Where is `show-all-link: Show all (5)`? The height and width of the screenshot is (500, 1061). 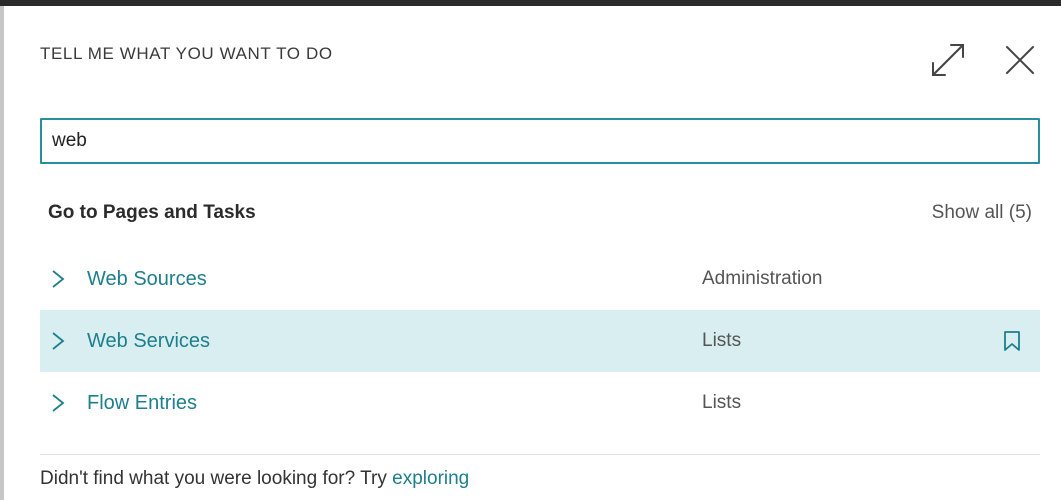
show-all-link: Show all (5) is located at coordinates (982, 213).